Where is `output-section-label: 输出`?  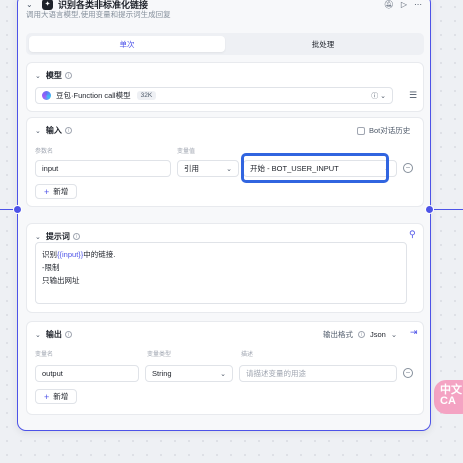
output-section-label: 输出 is located at coordinates (53, 334).